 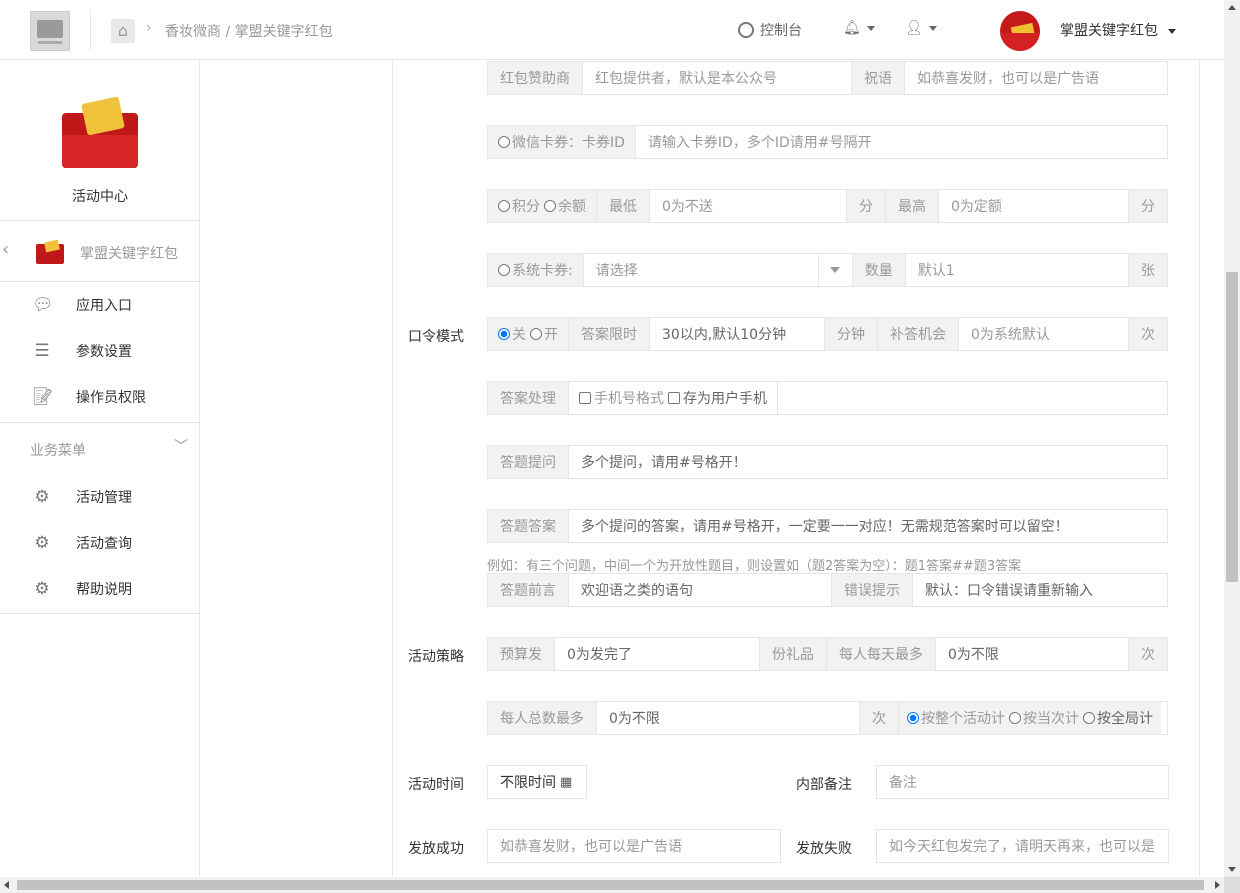 What do you see at coordinates (100, 305) in the screenshot?
I see `sidebar-item-app-entry: 💬︎ 应用入口` at bounding box center [100, 305].